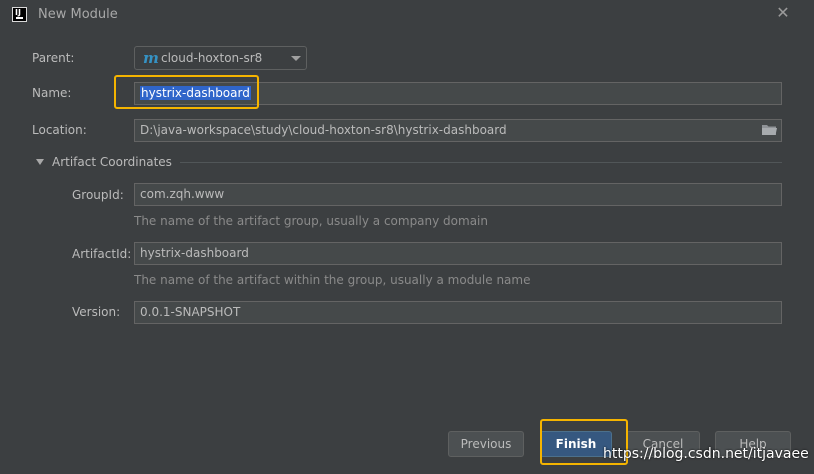  What do you see at coordinates (458, 93) in the screenshot?
I see `name-input: hystrix-dashboard` at bounding box center [458, 93].